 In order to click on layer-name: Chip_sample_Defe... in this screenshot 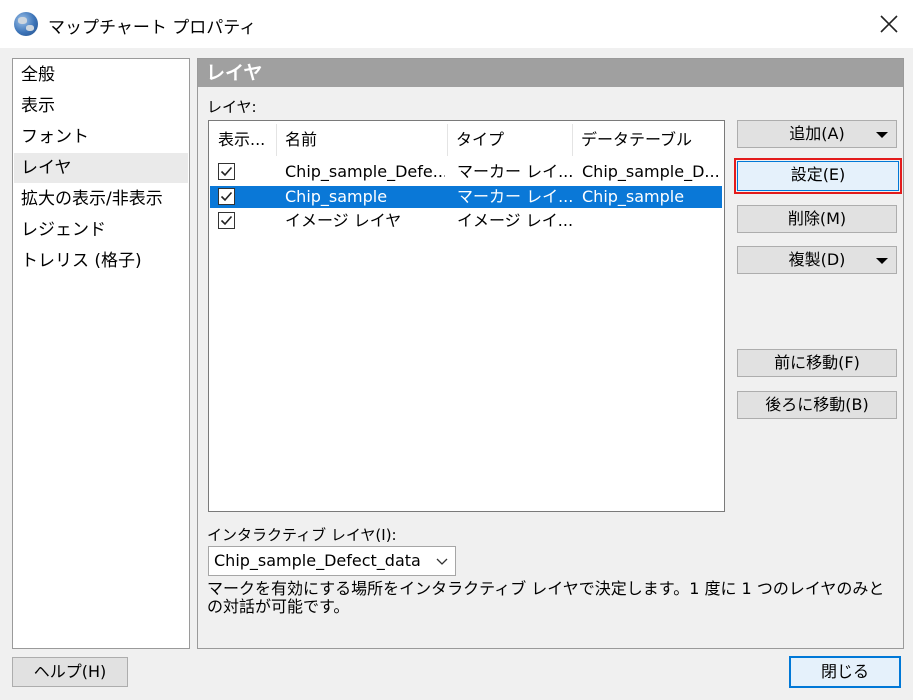, I will do `click(365, 171)`.